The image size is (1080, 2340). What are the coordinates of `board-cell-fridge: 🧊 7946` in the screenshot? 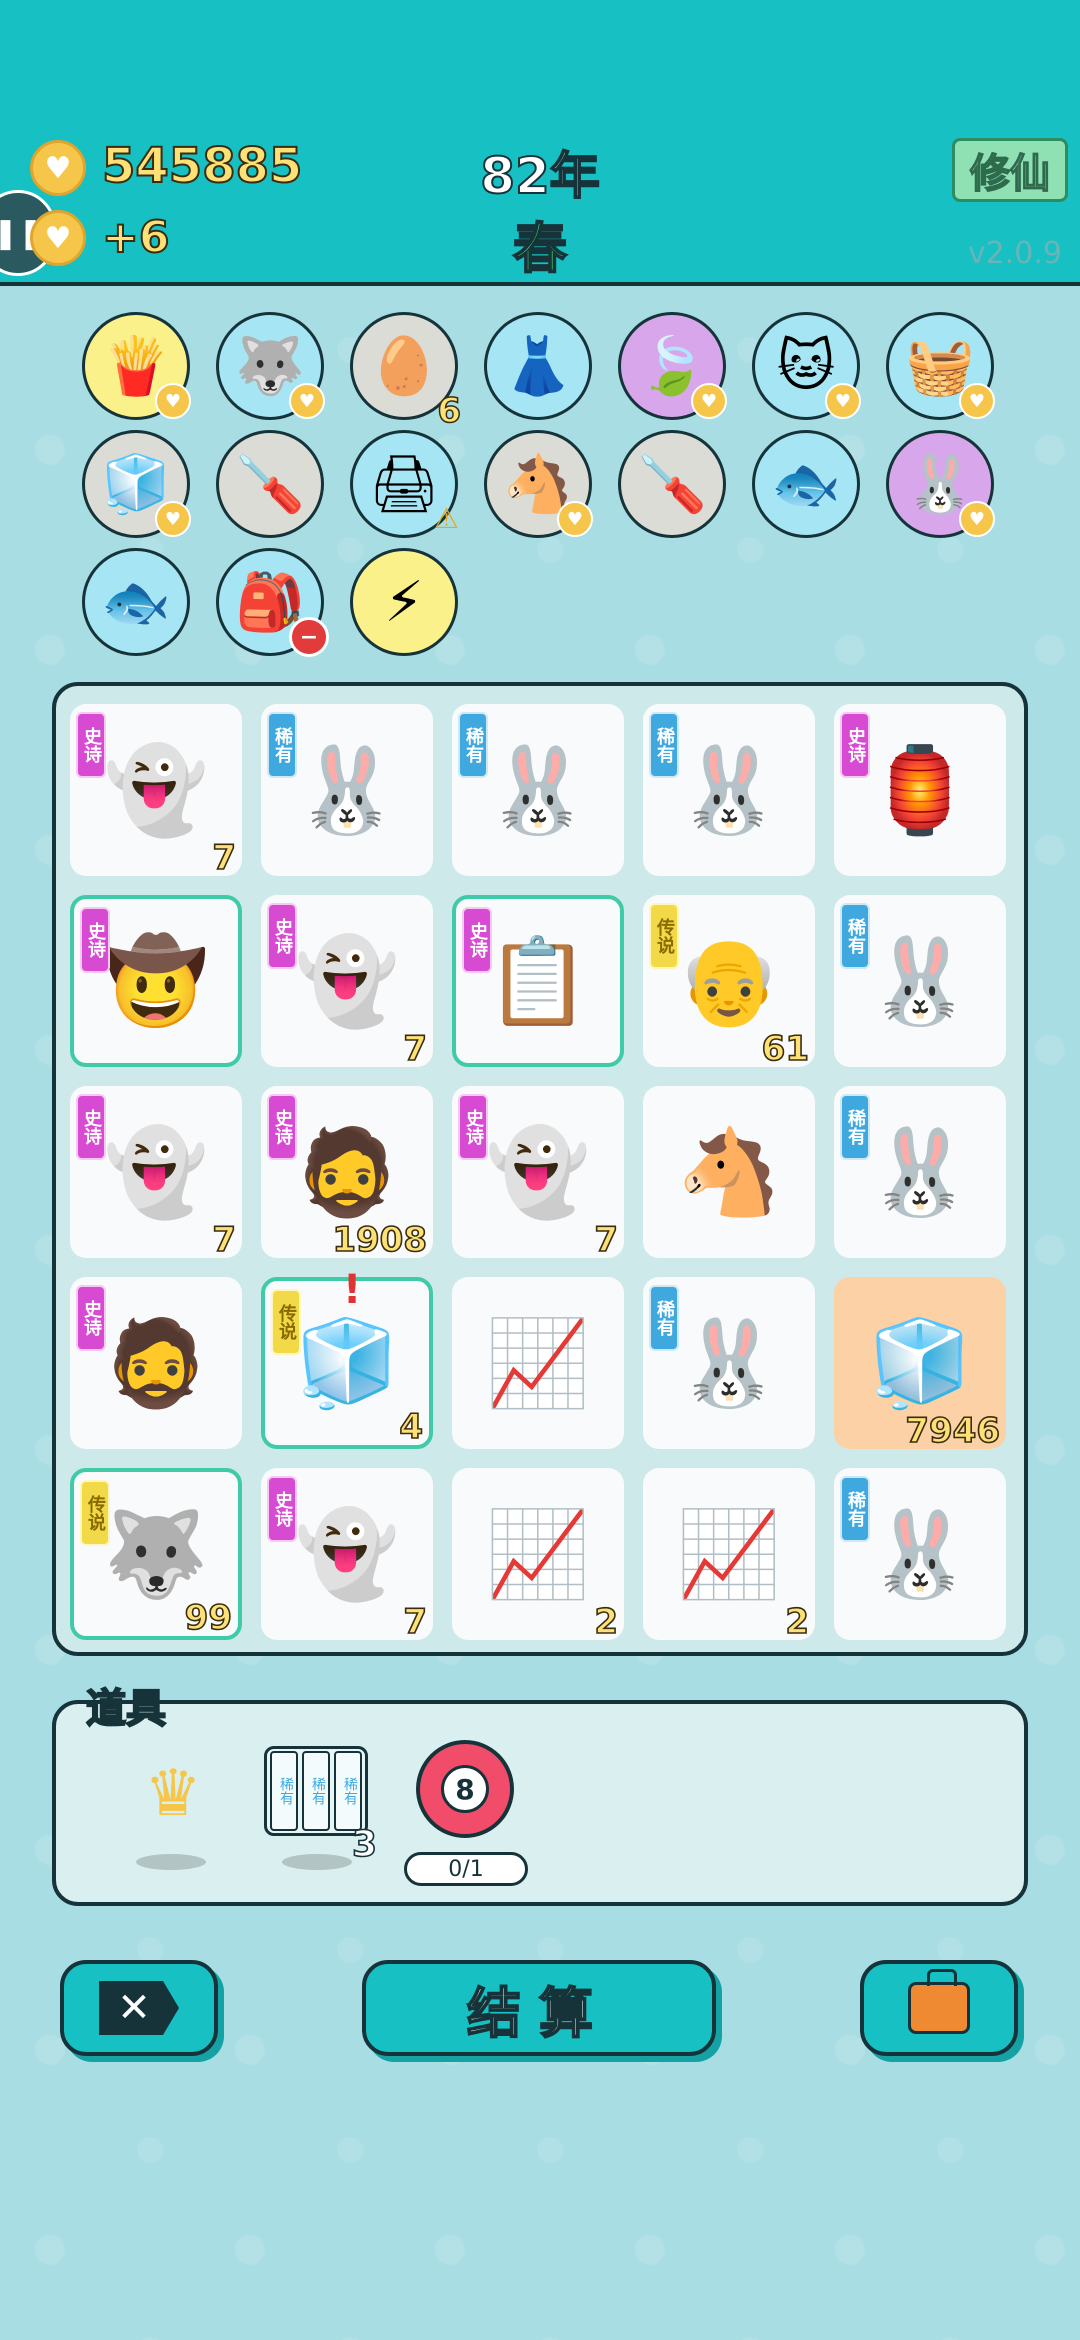 It's located at (920, 1364).